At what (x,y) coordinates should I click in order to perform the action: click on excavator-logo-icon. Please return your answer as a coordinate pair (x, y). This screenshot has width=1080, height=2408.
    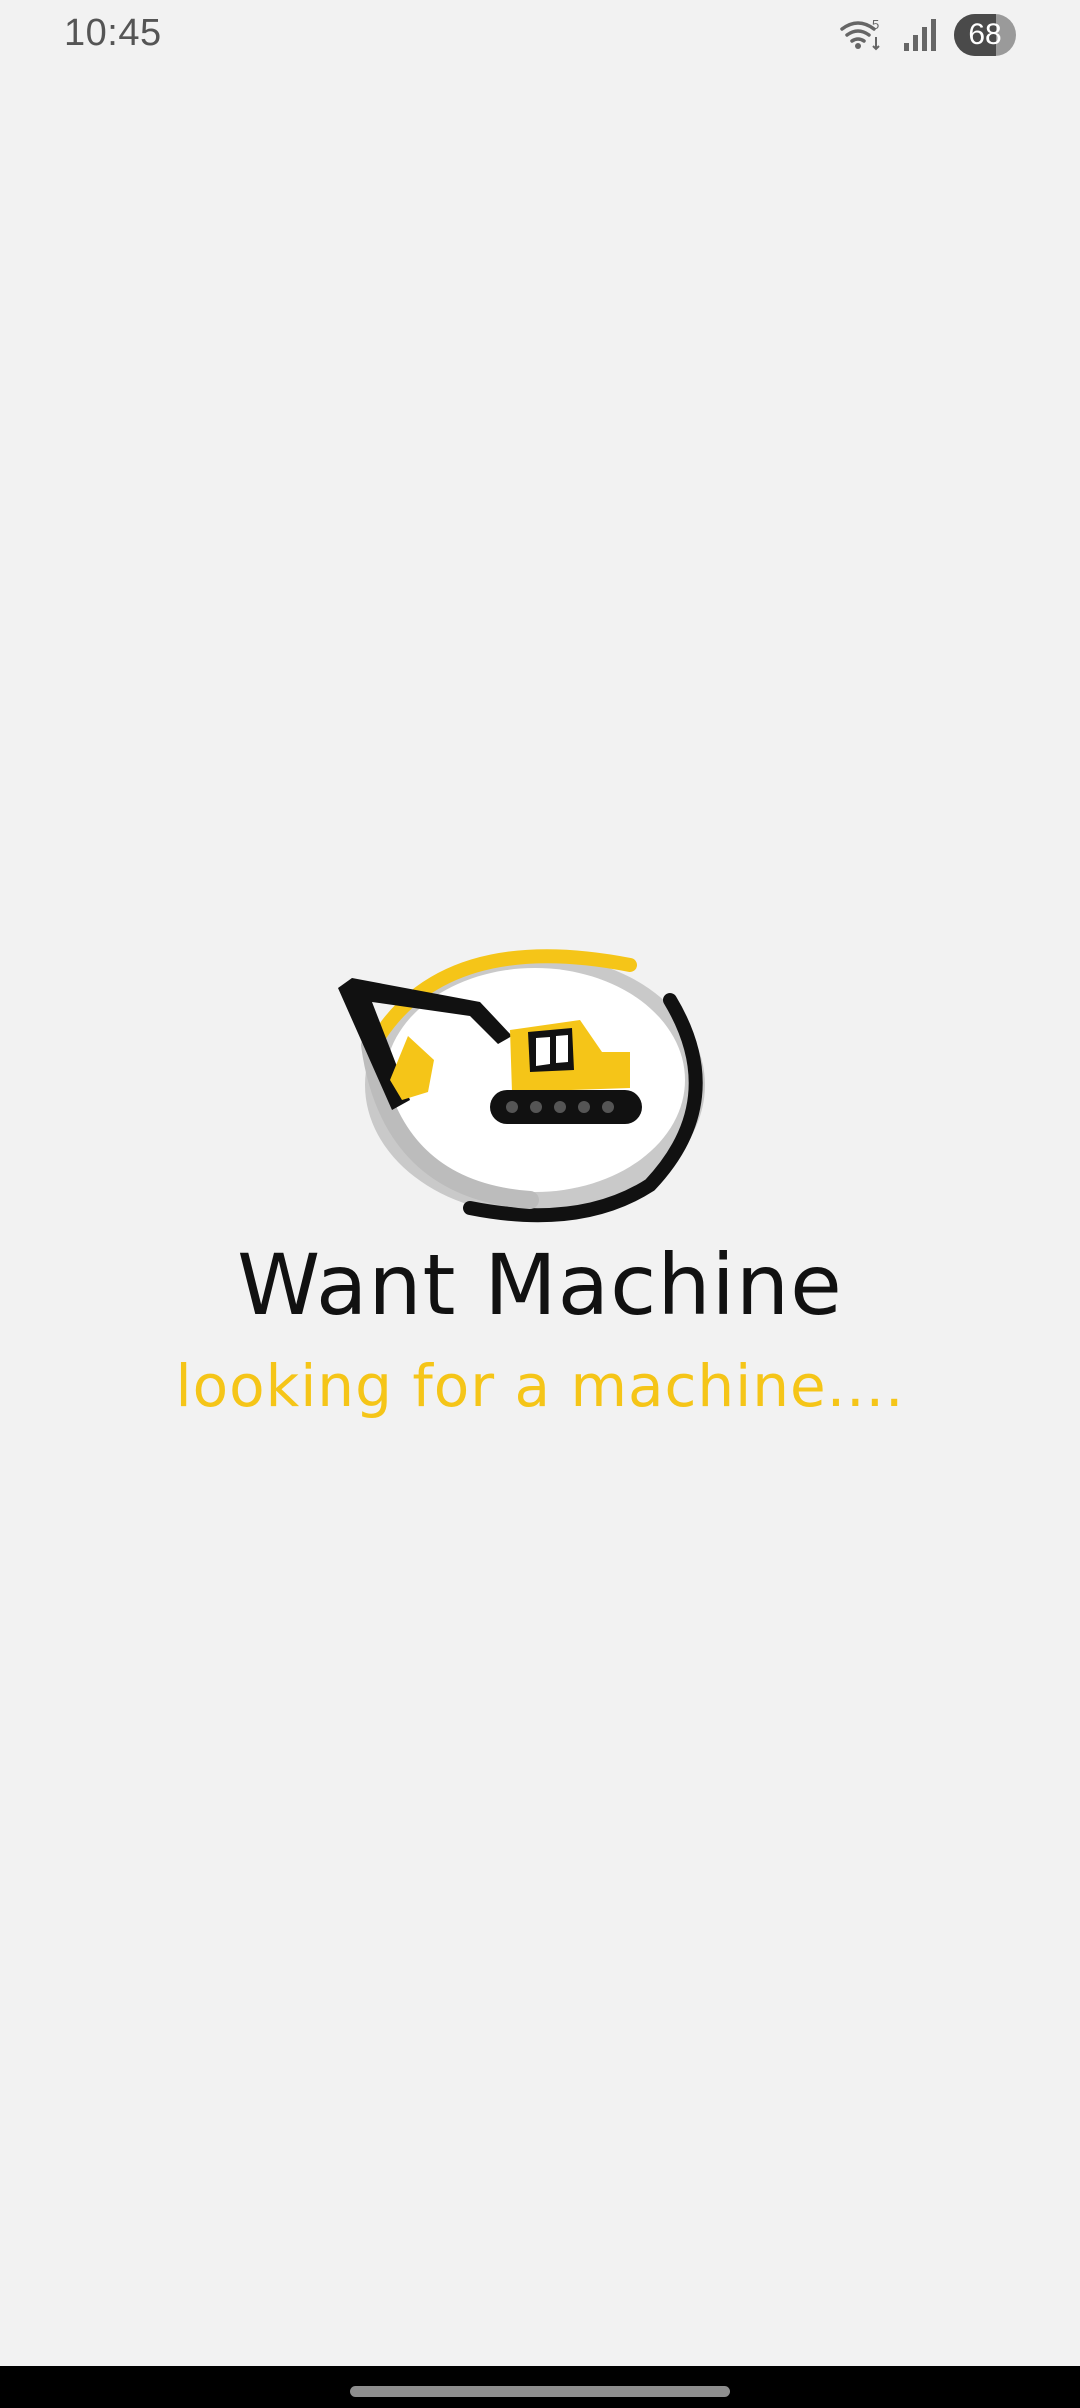
    Looking at the image, I should click on (521, 1086).